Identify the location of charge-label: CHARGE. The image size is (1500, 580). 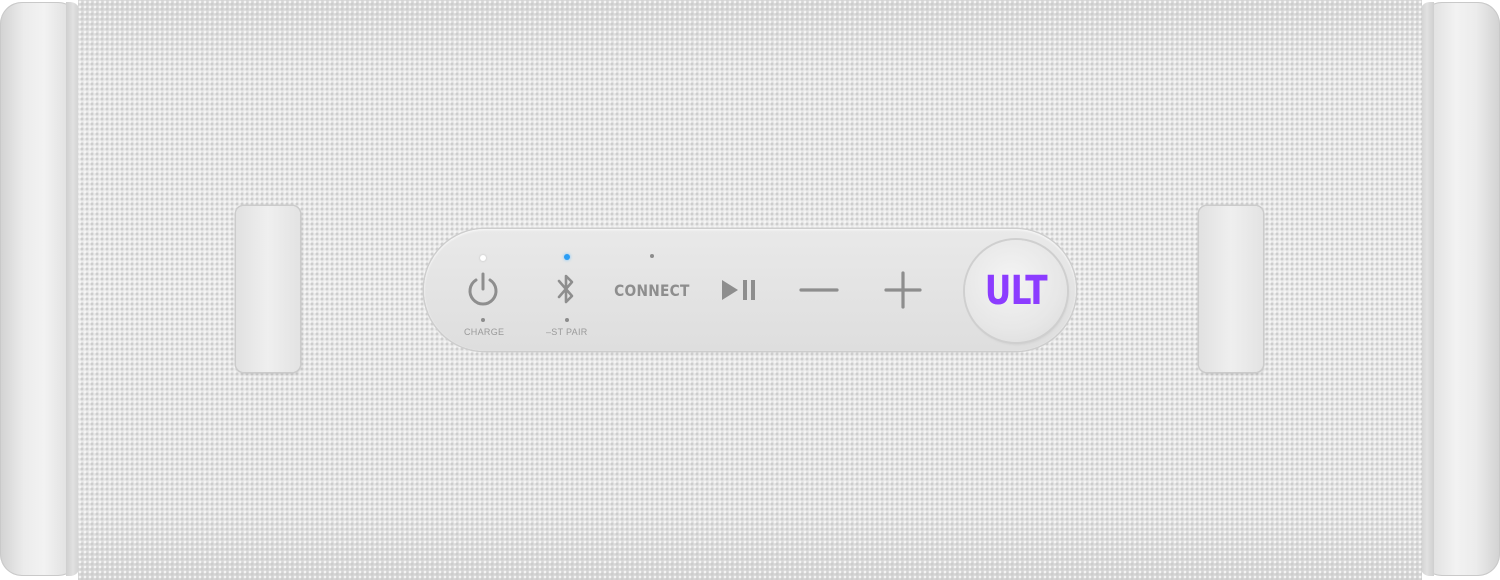
(484, 332).